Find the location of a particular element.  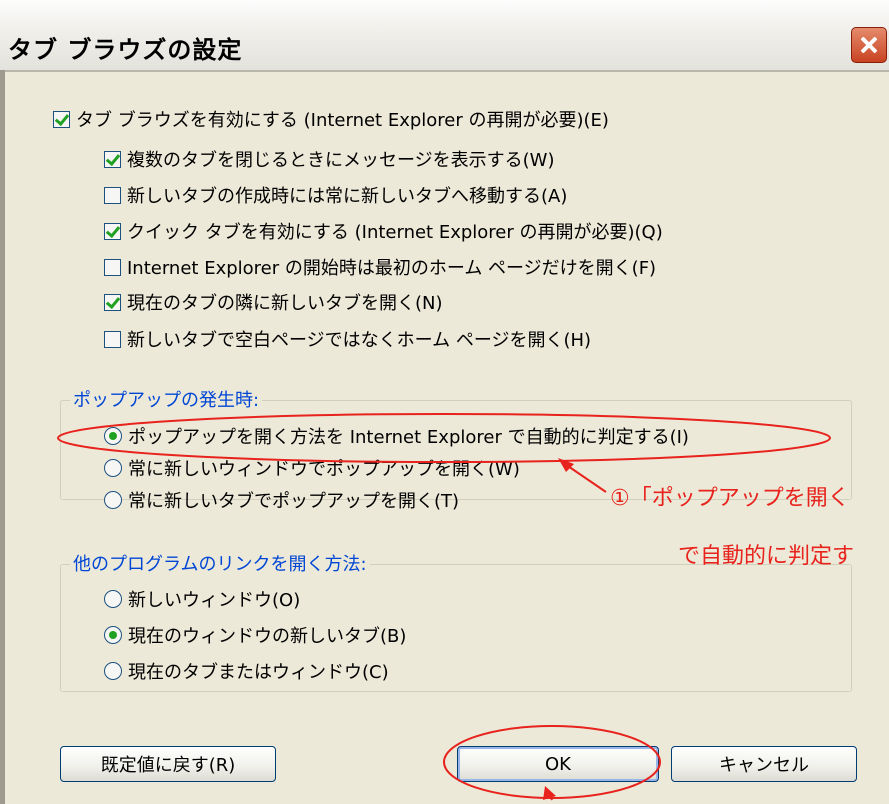

highlight-ellipse-ok-button is located at coordinates (552, 762).